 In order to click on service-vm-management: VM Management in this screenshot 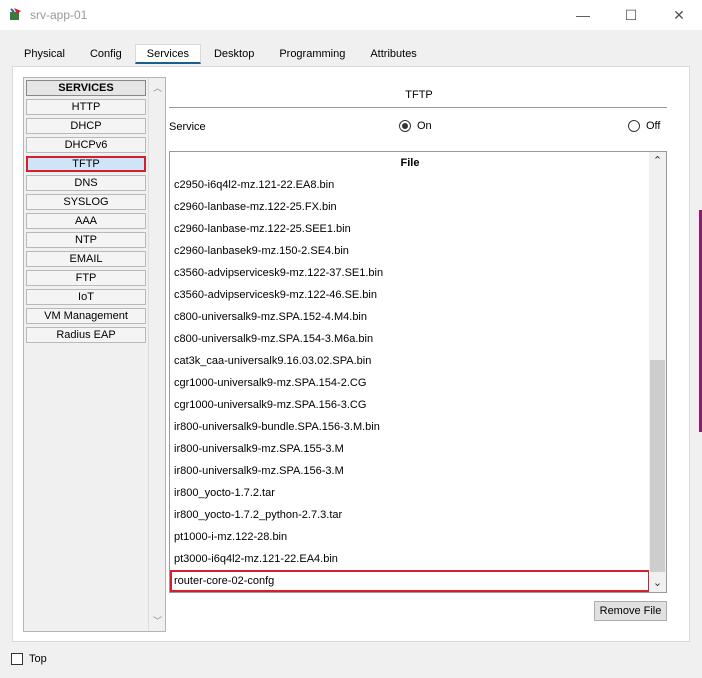, I will do `click(86, 316)`.